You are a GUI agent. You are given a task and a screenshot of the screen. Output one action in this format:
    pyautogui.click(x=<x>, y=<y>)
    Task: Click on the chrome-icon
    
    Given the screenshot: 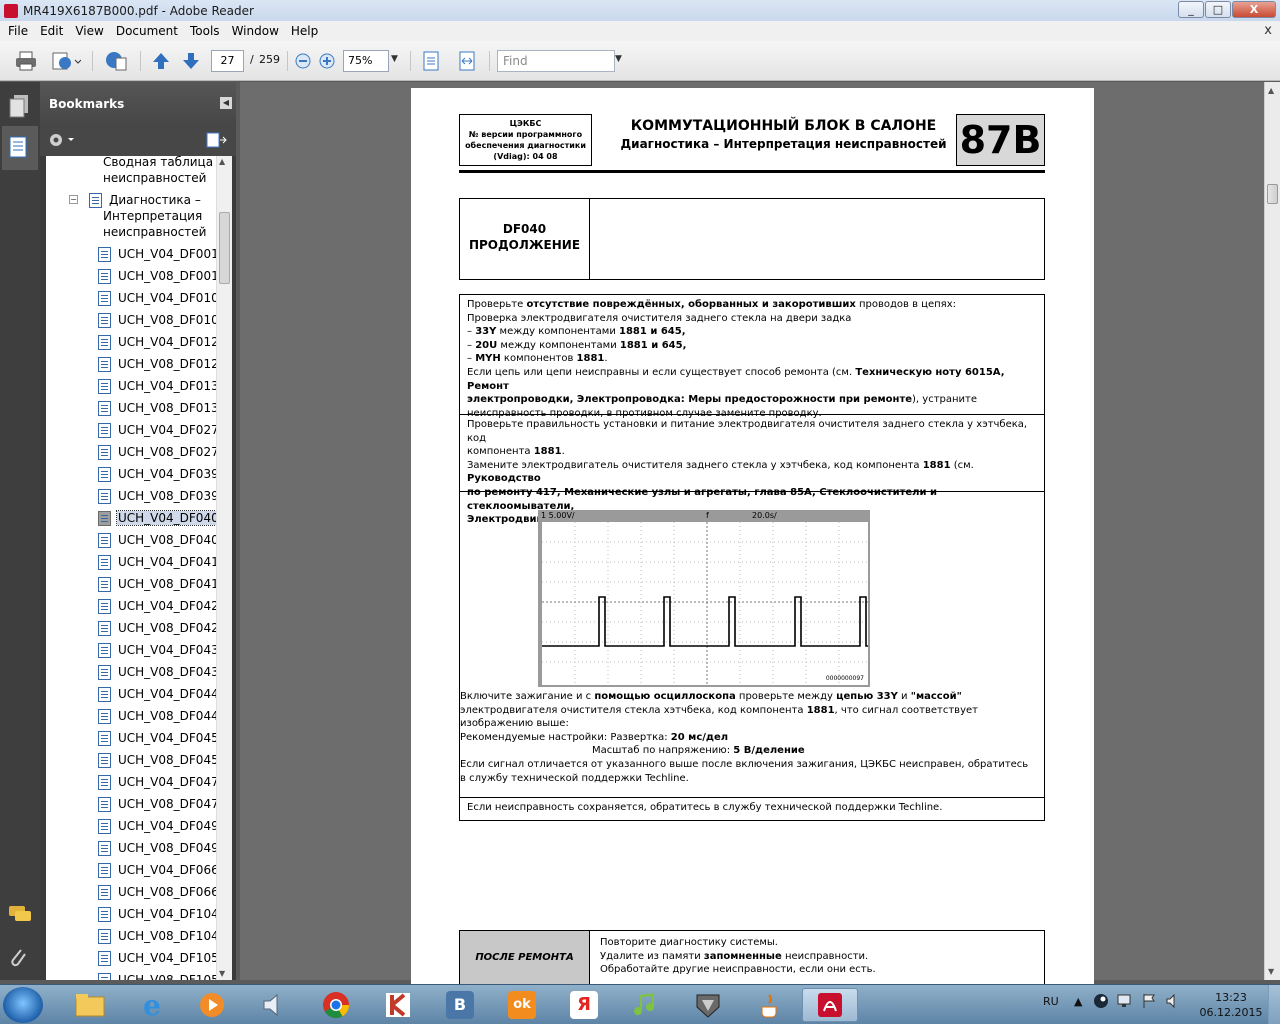 What is the action you would take?
    pyautogui.click(x=336, y=1005)
    